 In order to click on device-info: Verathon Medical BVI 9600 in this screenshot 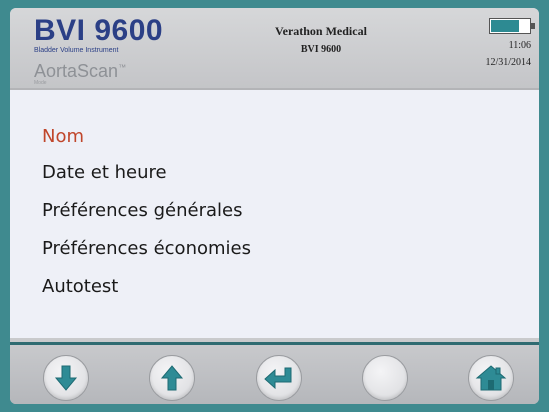, I will do `click(321, 39)`.